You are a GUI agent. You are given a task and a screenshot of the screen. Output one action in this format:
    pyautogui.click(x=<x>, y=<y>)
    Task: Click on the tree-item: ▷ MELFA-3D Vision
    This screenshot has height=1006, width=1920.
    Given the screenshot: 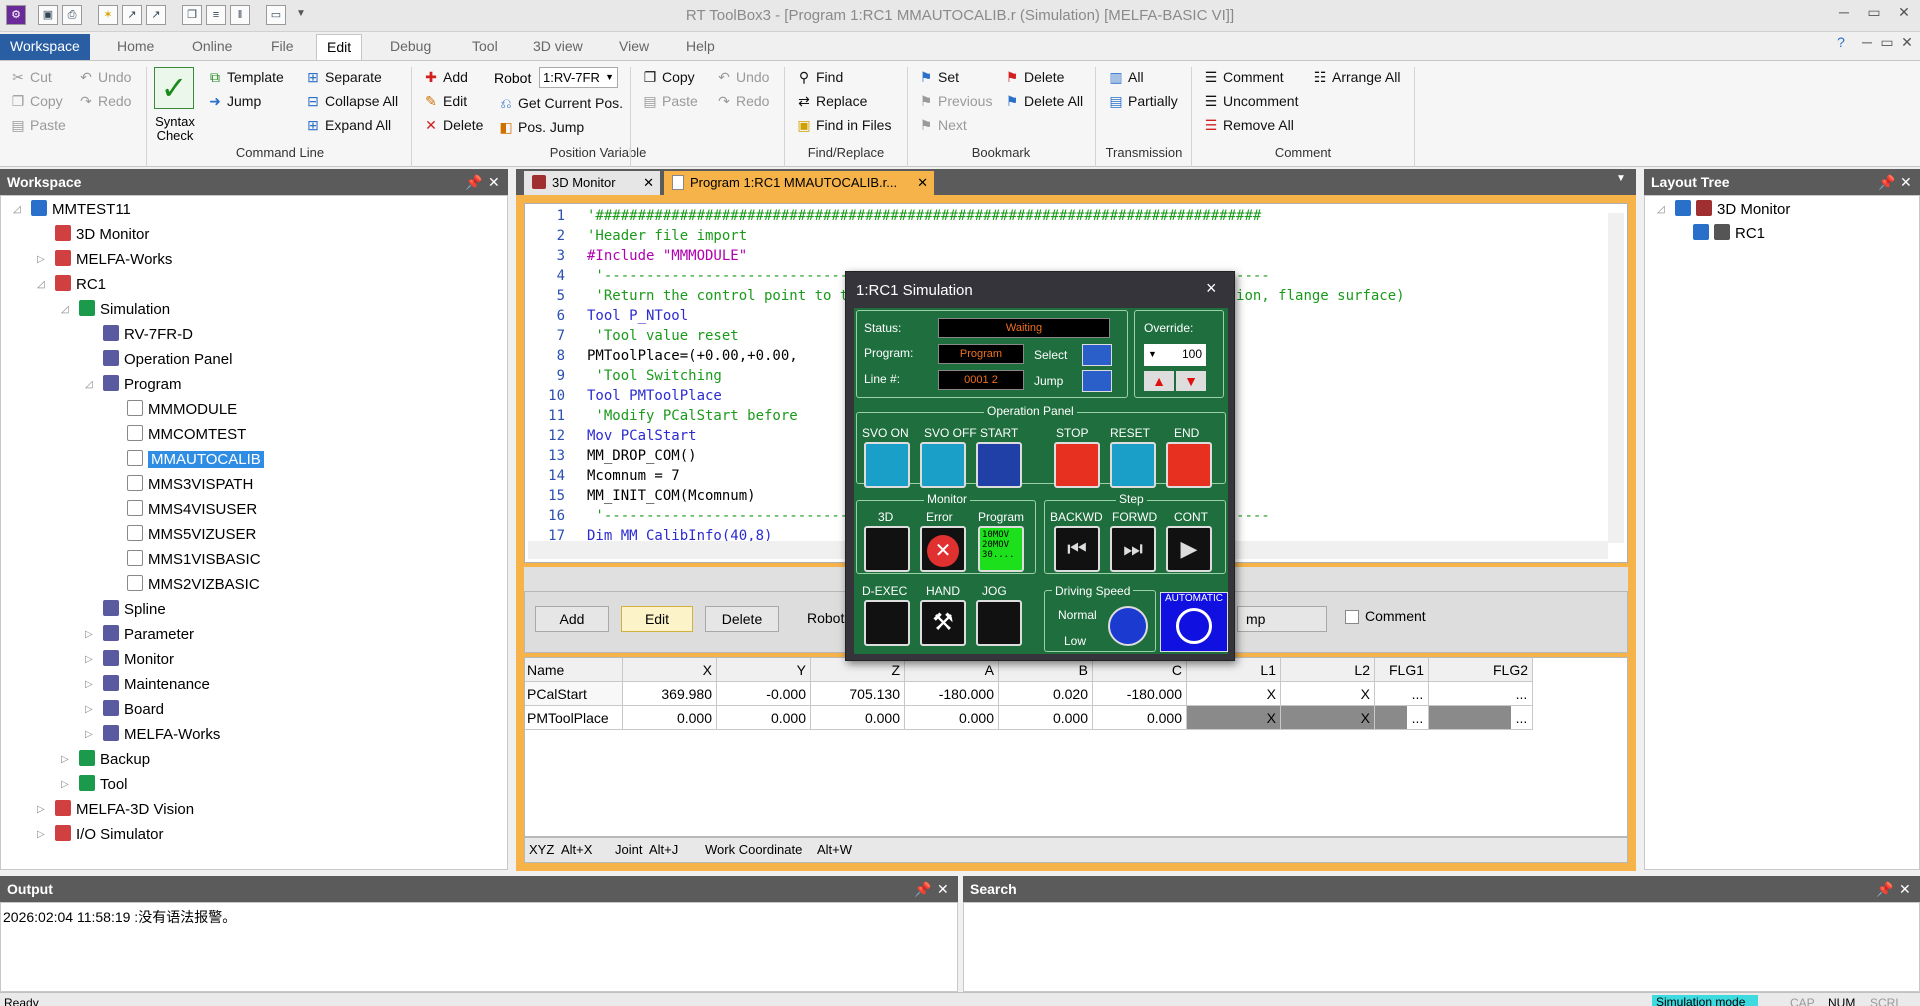 What is the action you would take?
    pyautogui.click(x=115, y=810)
    